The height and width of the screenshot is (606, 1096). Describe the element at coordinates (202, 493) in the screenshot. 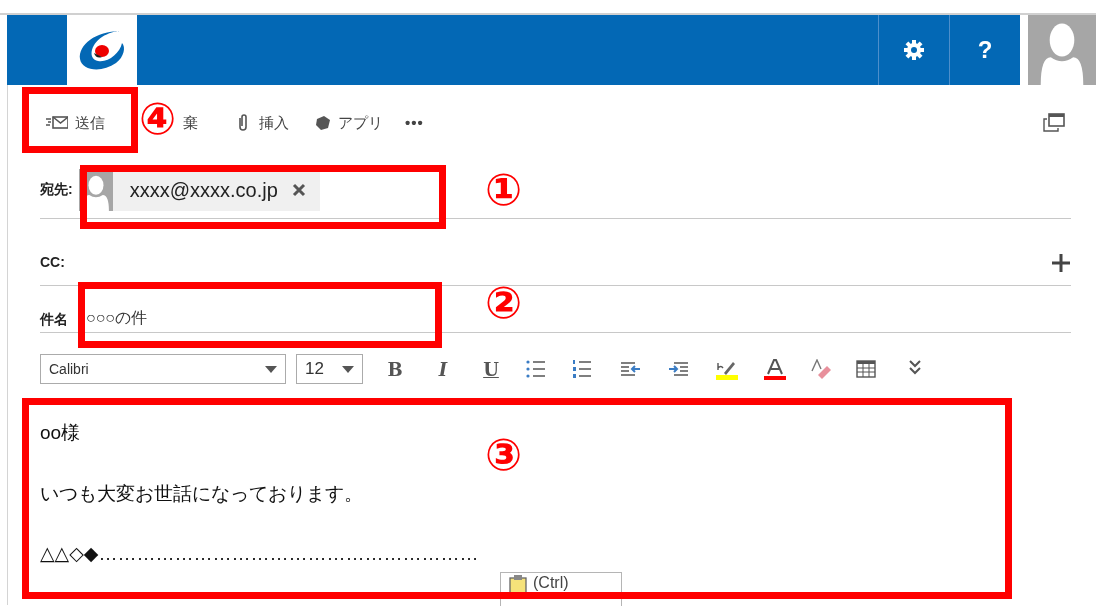

I see `body-text-line: いつも大変お世話になっております。` at that location.